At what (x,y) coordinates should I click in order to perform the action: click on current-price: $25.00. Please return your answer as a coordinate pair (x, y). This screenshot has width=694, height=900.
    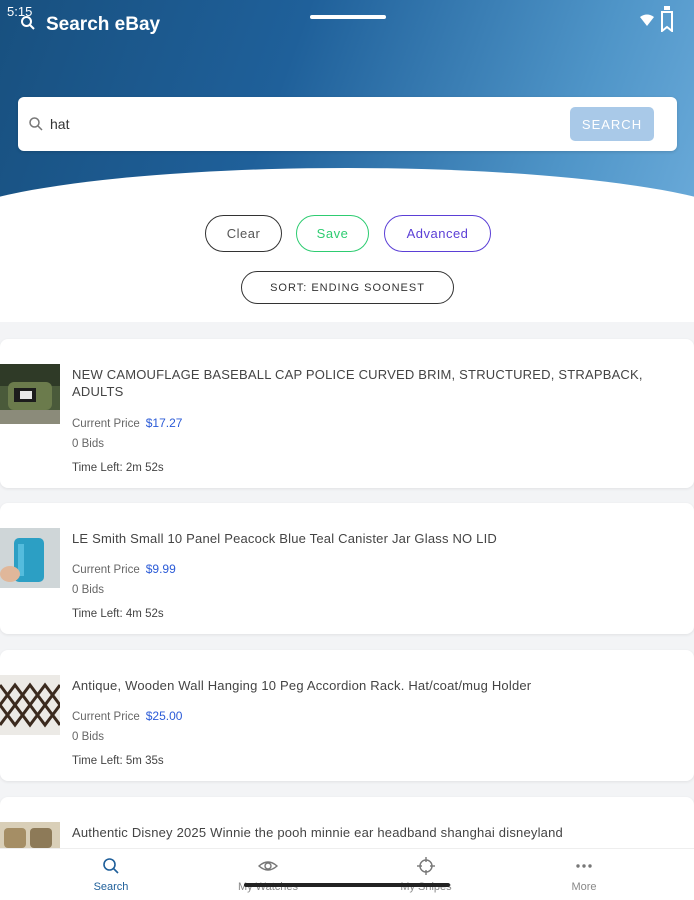
    Looking at the image, I should click on (164, 716).